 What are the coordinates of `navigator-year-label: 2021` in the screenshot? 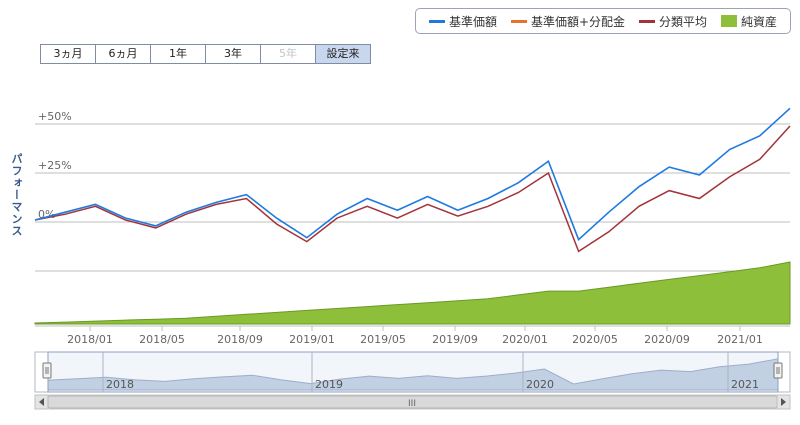 It's located at (745, 384).